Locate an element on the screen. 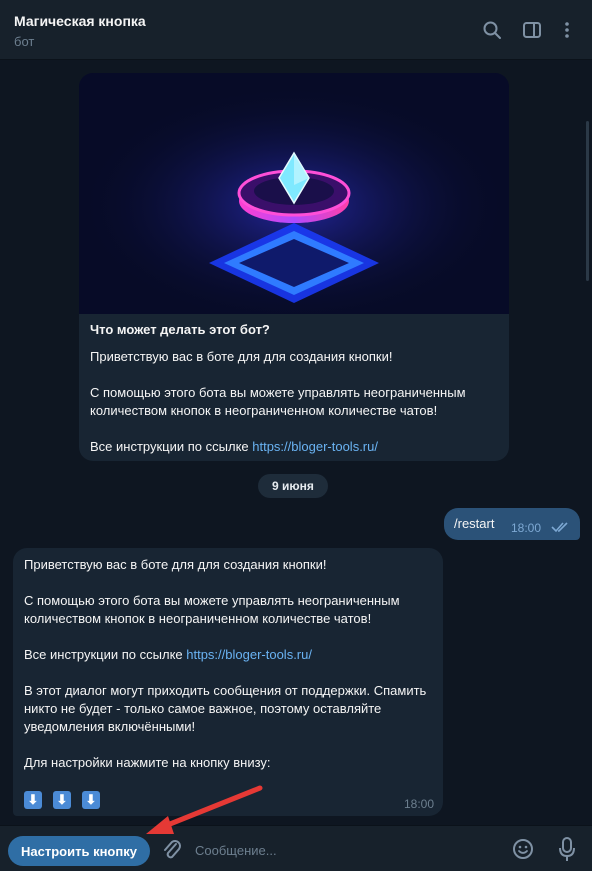  bot-menu-button: Настроить кнопку is located at coordinates (79, 851).